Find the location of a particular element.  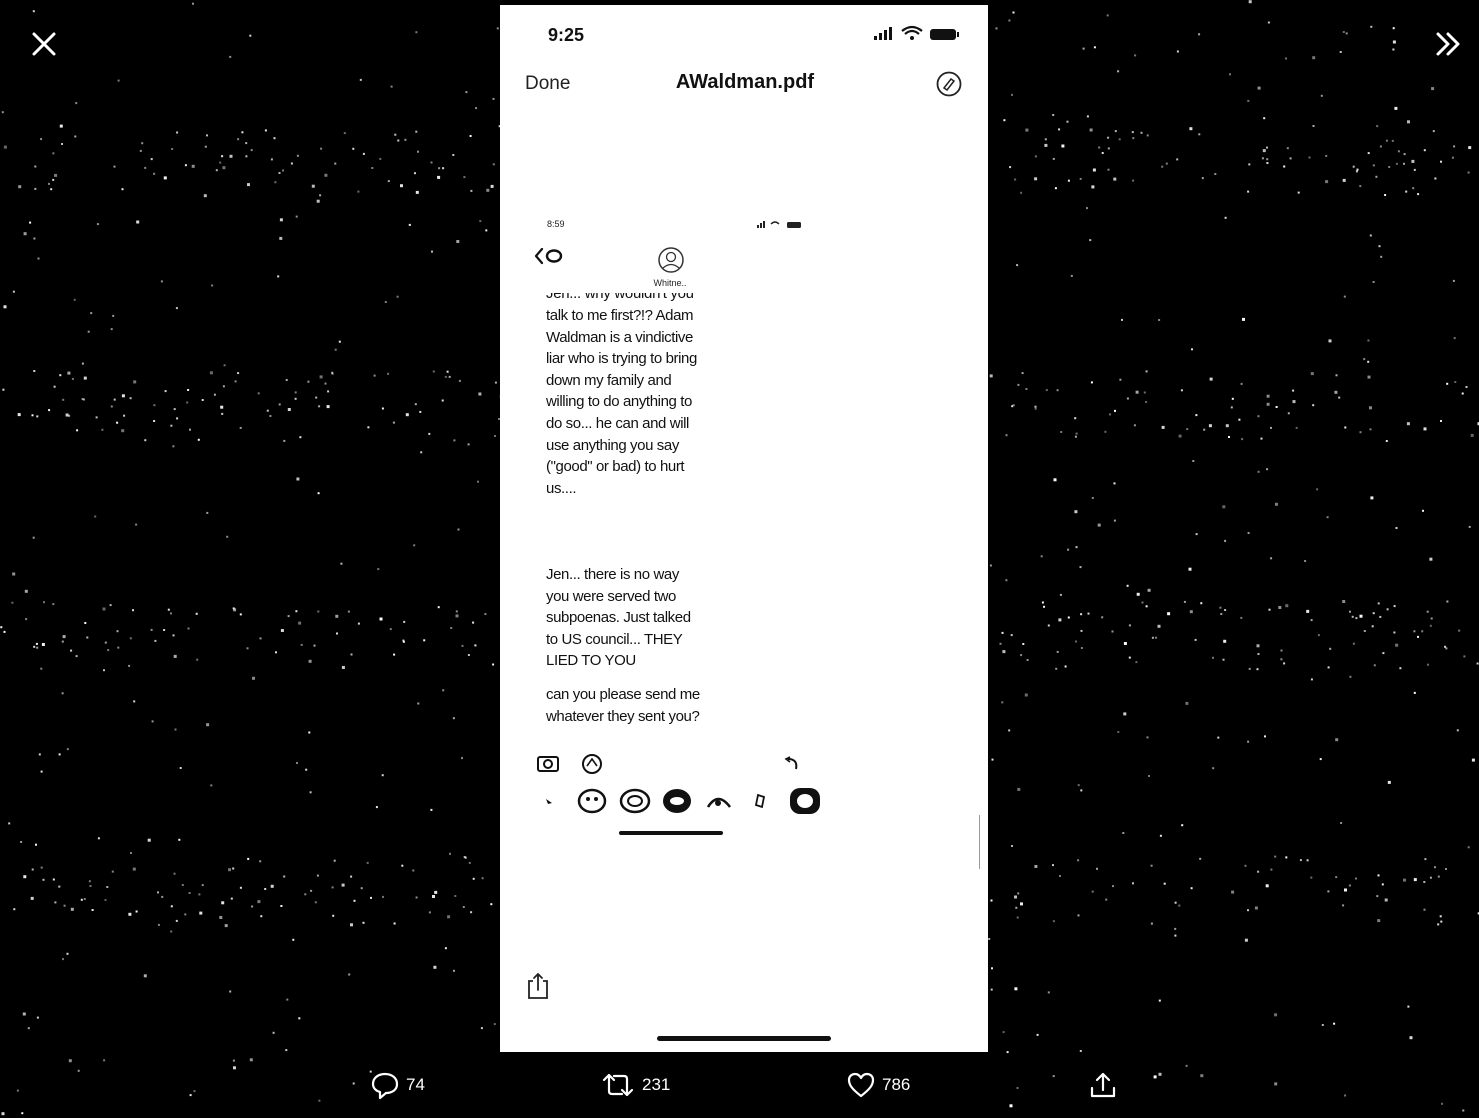

retweet-count: 231 is located at coordinates (656, 1084).